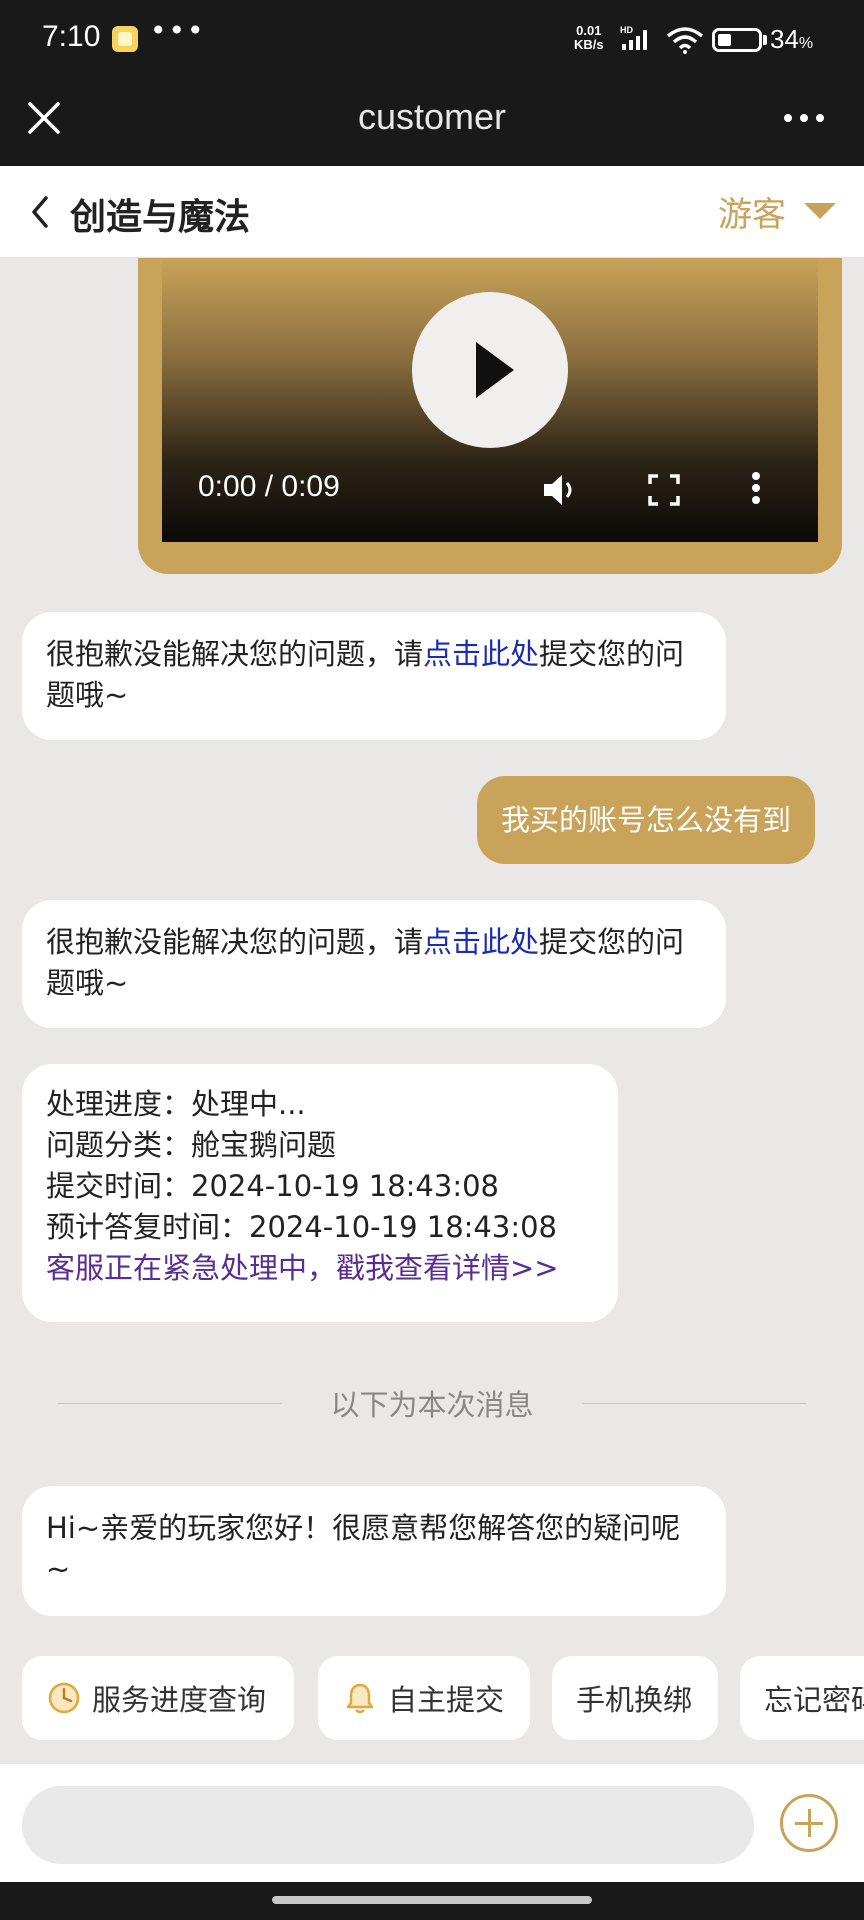 The height and width of the screenshot is (1920, 864). What do you see at coordinates (64, 1698) in the screenshot?
I see `clock-icon` at bounding box center [64, 1698].